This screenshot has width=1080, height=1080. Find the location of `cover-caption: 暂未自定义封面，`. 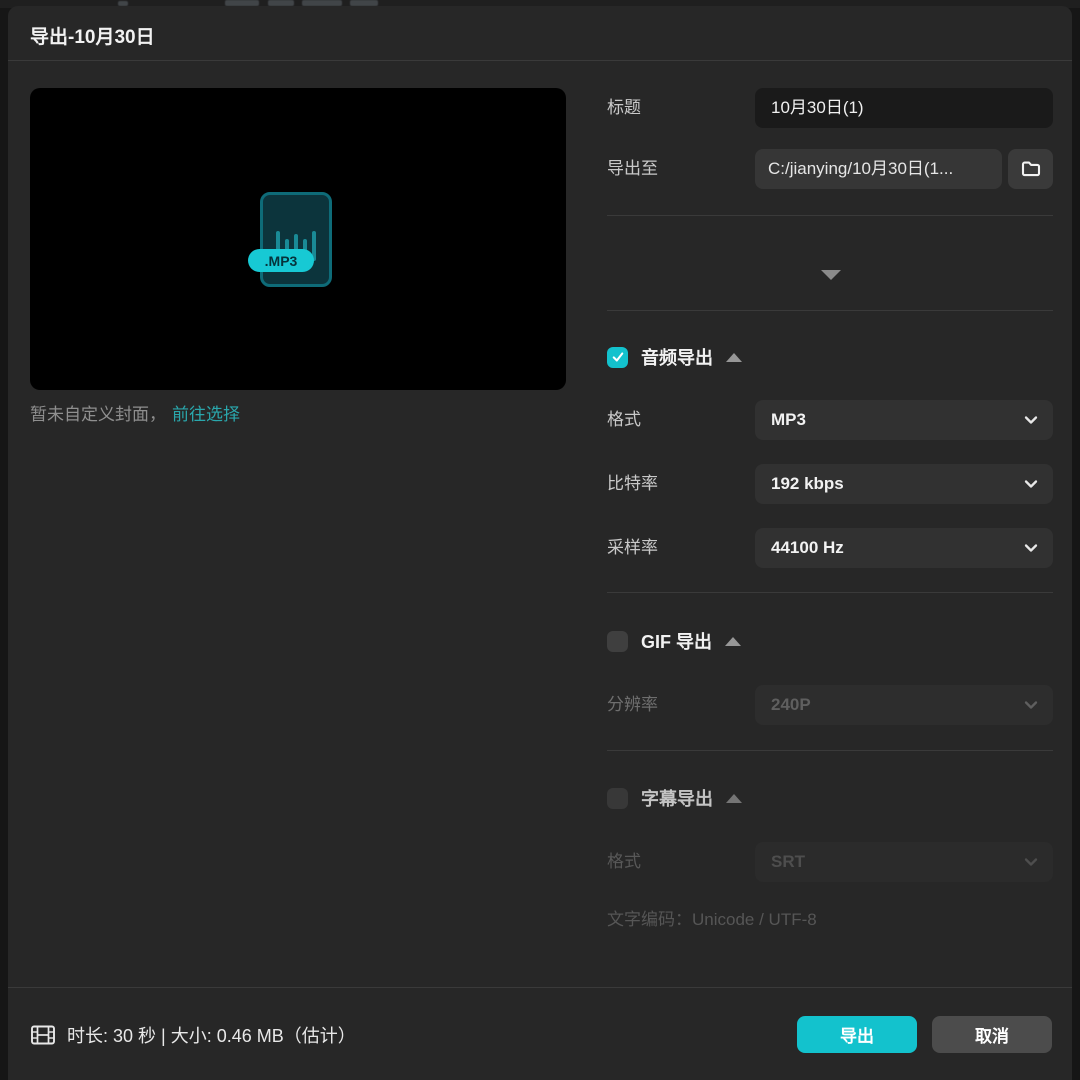

cover-caption: 暂未自定义封面， is located at coordinates (98, 414).